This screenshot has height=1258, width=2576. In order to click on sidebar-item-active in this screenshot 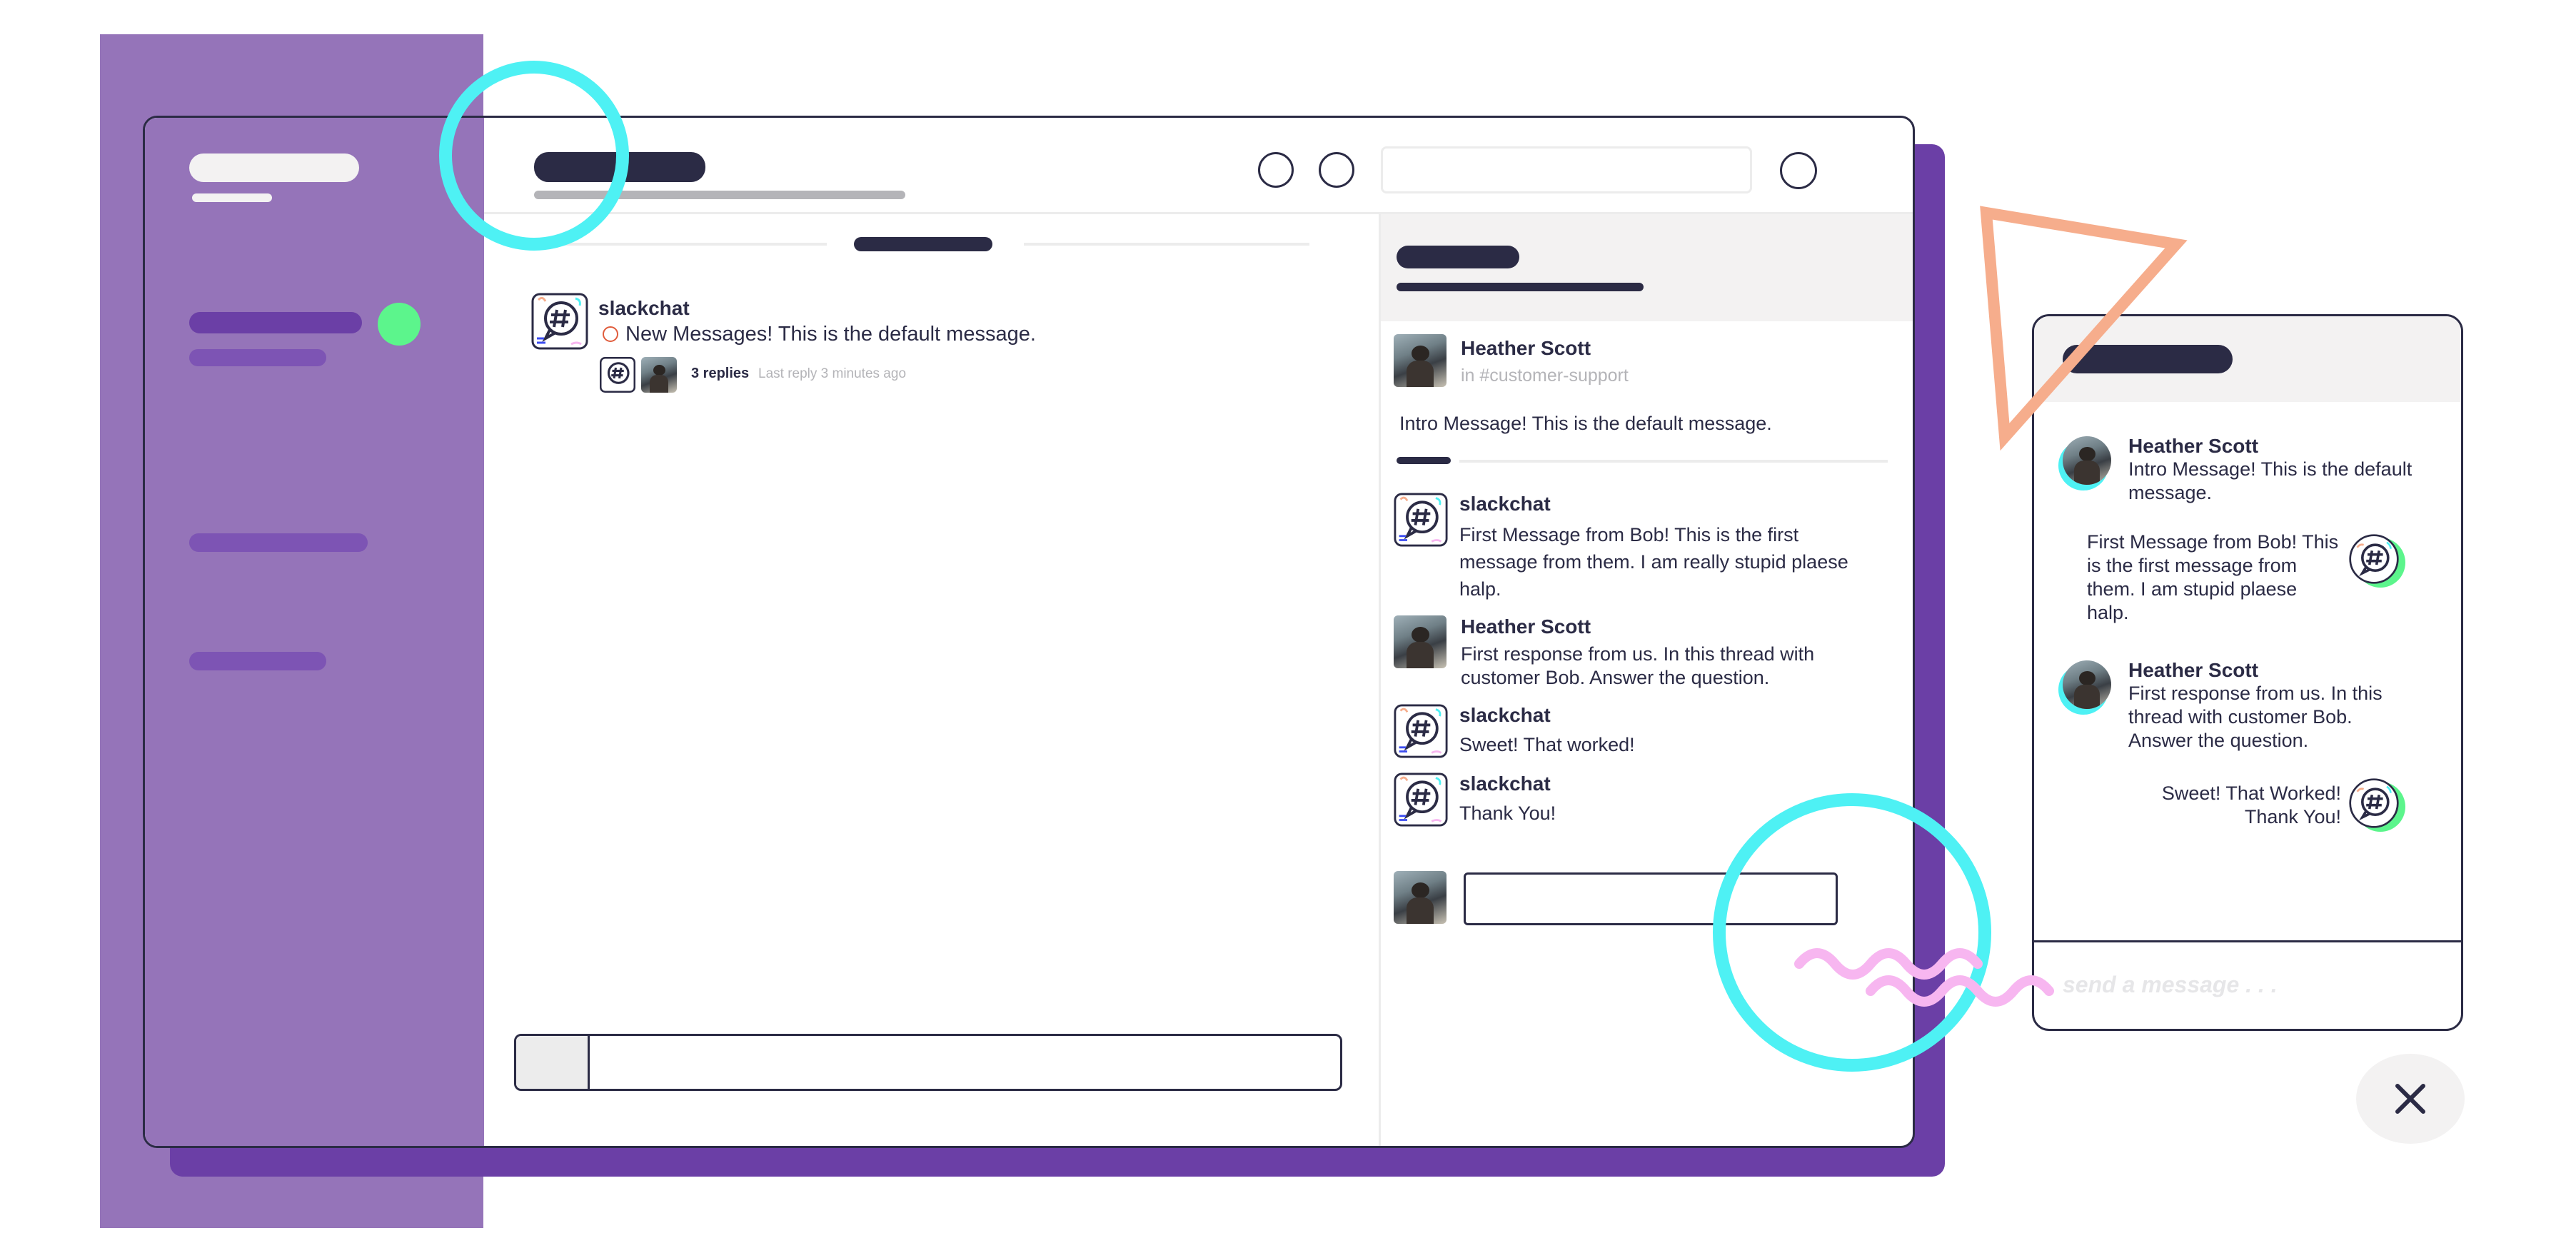, I will do `click(275, 322)`.